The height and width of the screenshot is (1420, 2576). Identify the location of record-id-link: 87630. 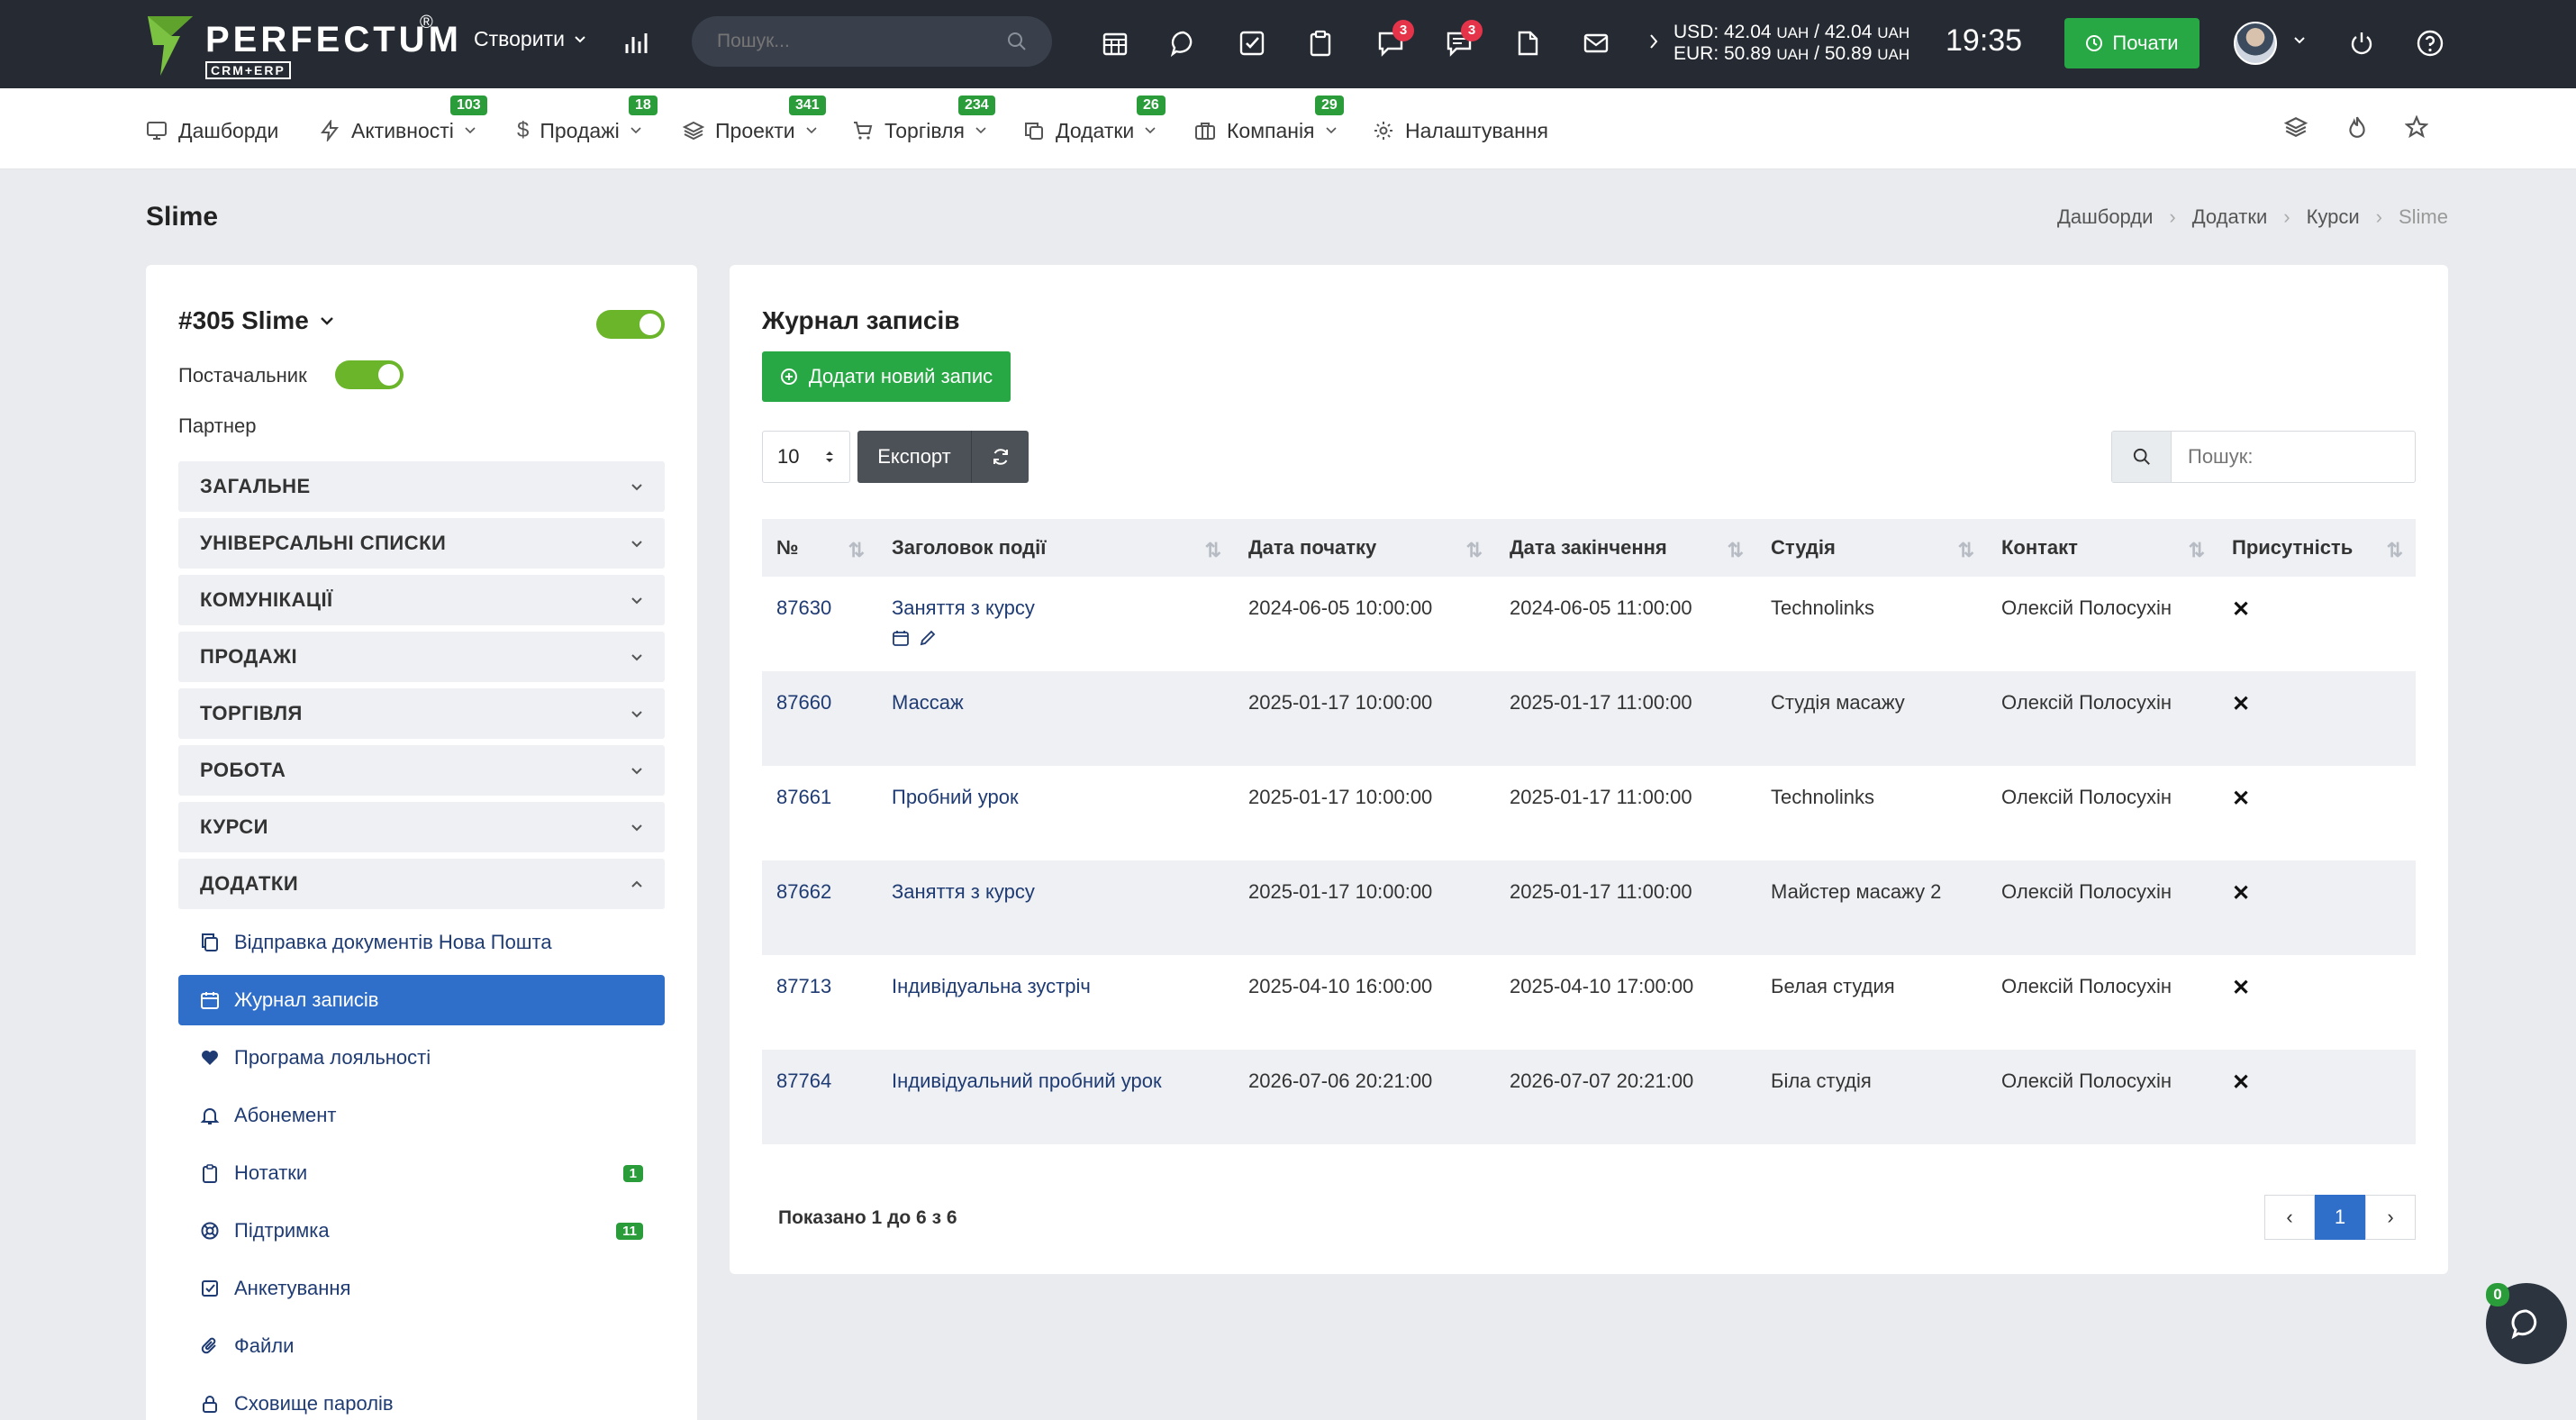
(803, 608).